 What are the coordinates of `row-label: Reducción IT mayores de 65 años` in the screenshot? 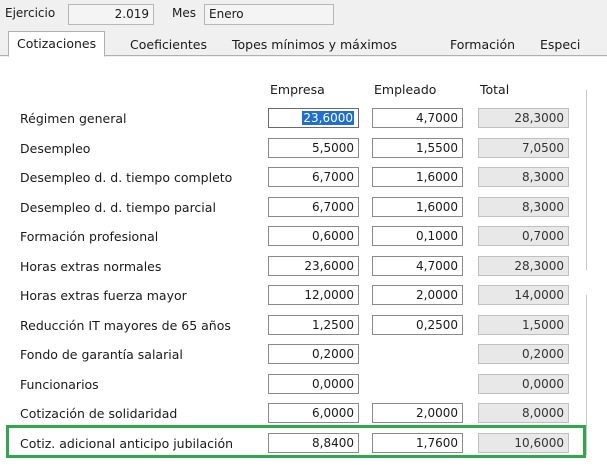 It's located at (125, 325).